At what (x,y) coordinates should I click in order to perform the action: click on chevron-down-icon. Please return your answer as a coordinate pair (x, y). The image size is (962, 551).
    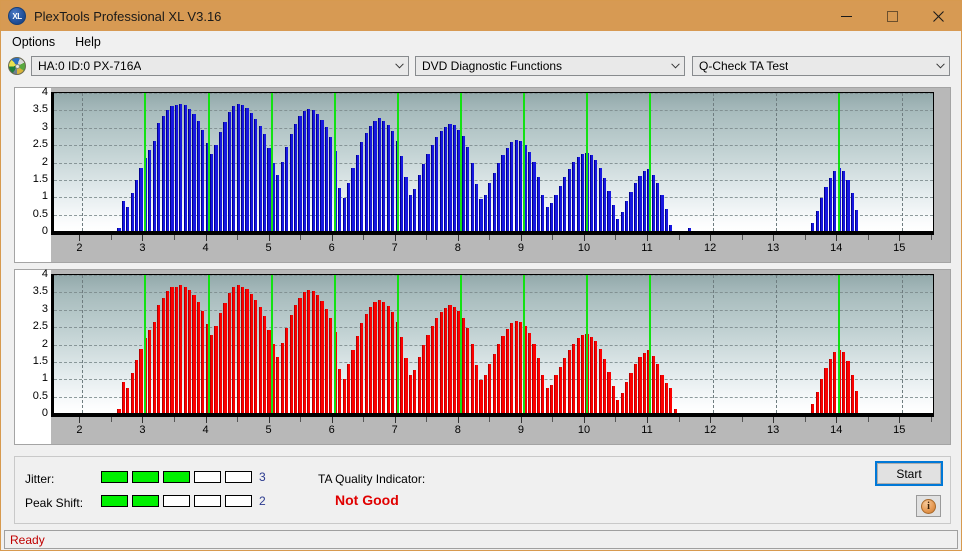
    Looking at the image, I should click on (940, 66).